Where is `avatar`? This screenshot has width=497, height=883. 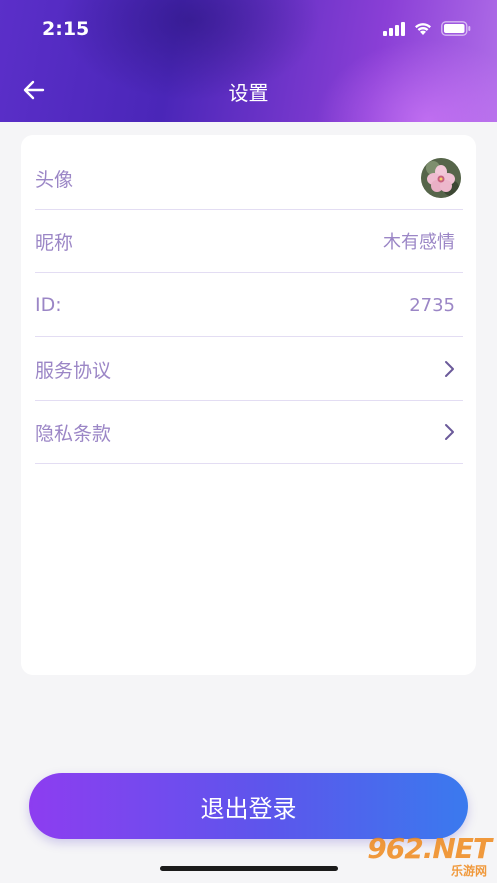 avatar is located at coordinates (441, 178).